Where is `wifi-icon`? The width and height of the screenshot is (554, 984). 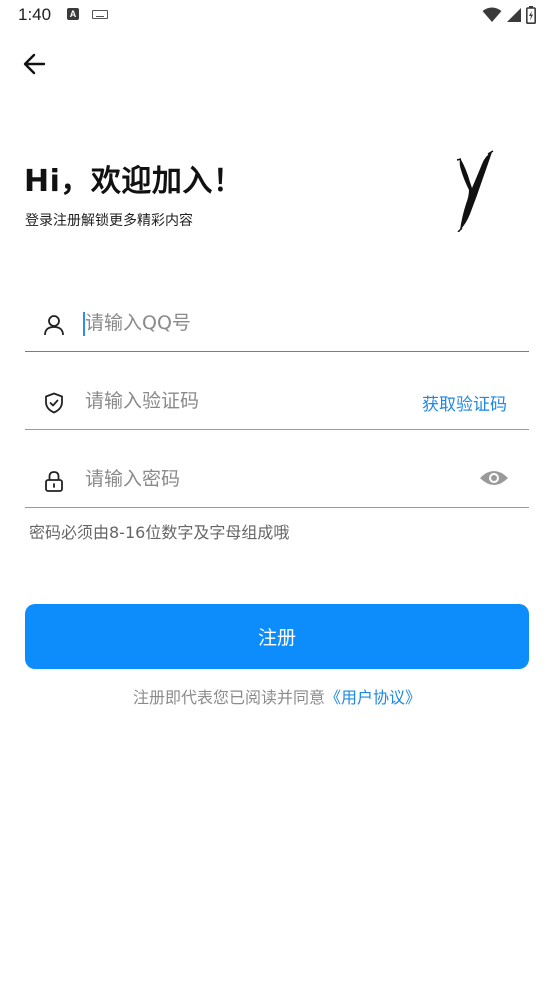 wifi-icon is located at coordinates (492, 14).